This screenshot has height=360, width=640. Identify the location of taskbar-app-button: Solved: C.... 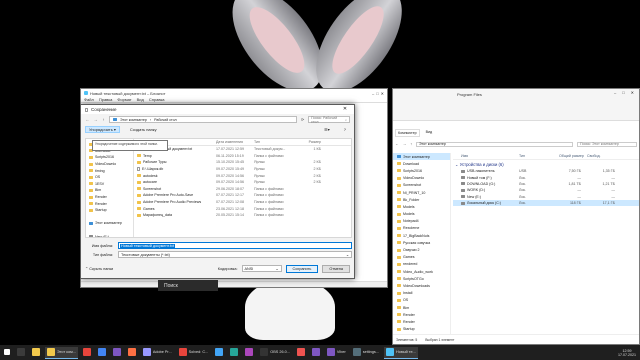
(194, 353).